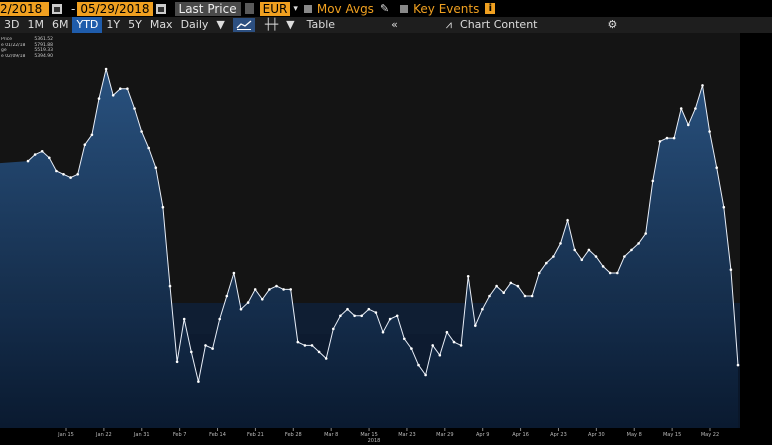 This screenshot has height=445, width=772. What do you see at coordinates (293, 435) in the screenshot?
I see `x-tick-label: Feb 28` at bounding box center [293, 435].